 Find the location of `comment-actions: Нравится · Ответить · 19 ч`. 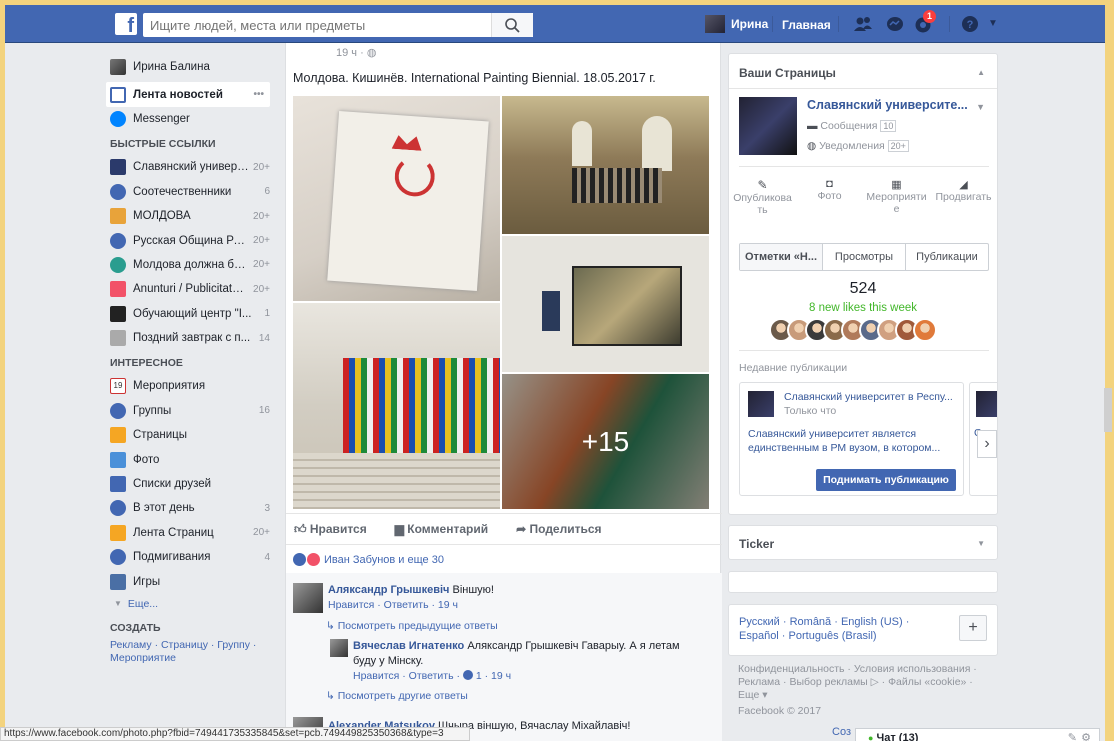

comment-actions: Нравится · Ответить · 19 ч is located at coordinates (393, 605).